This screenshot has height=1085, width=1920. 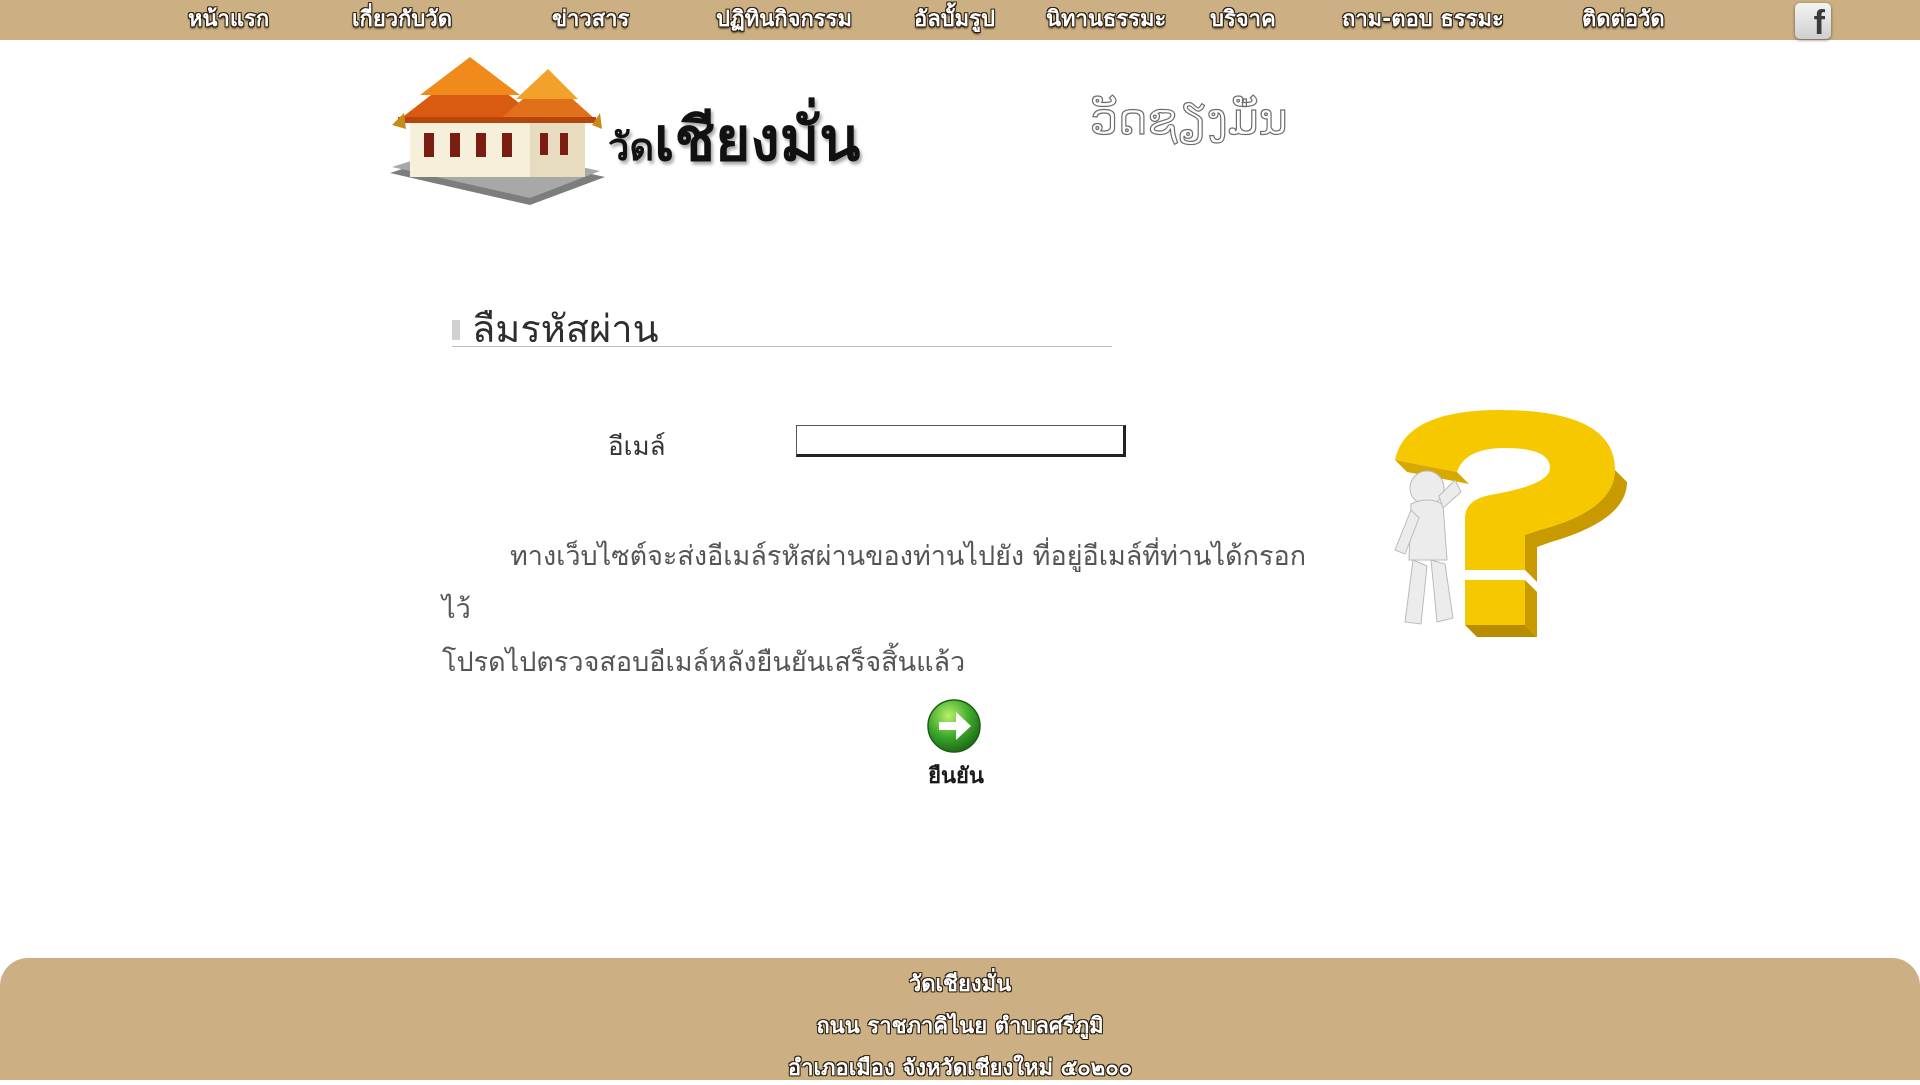 What do you see at coordinates (1510, 523) in the screenshot?
I see `question-mark-illustration` at bounding box center [1510, 523].